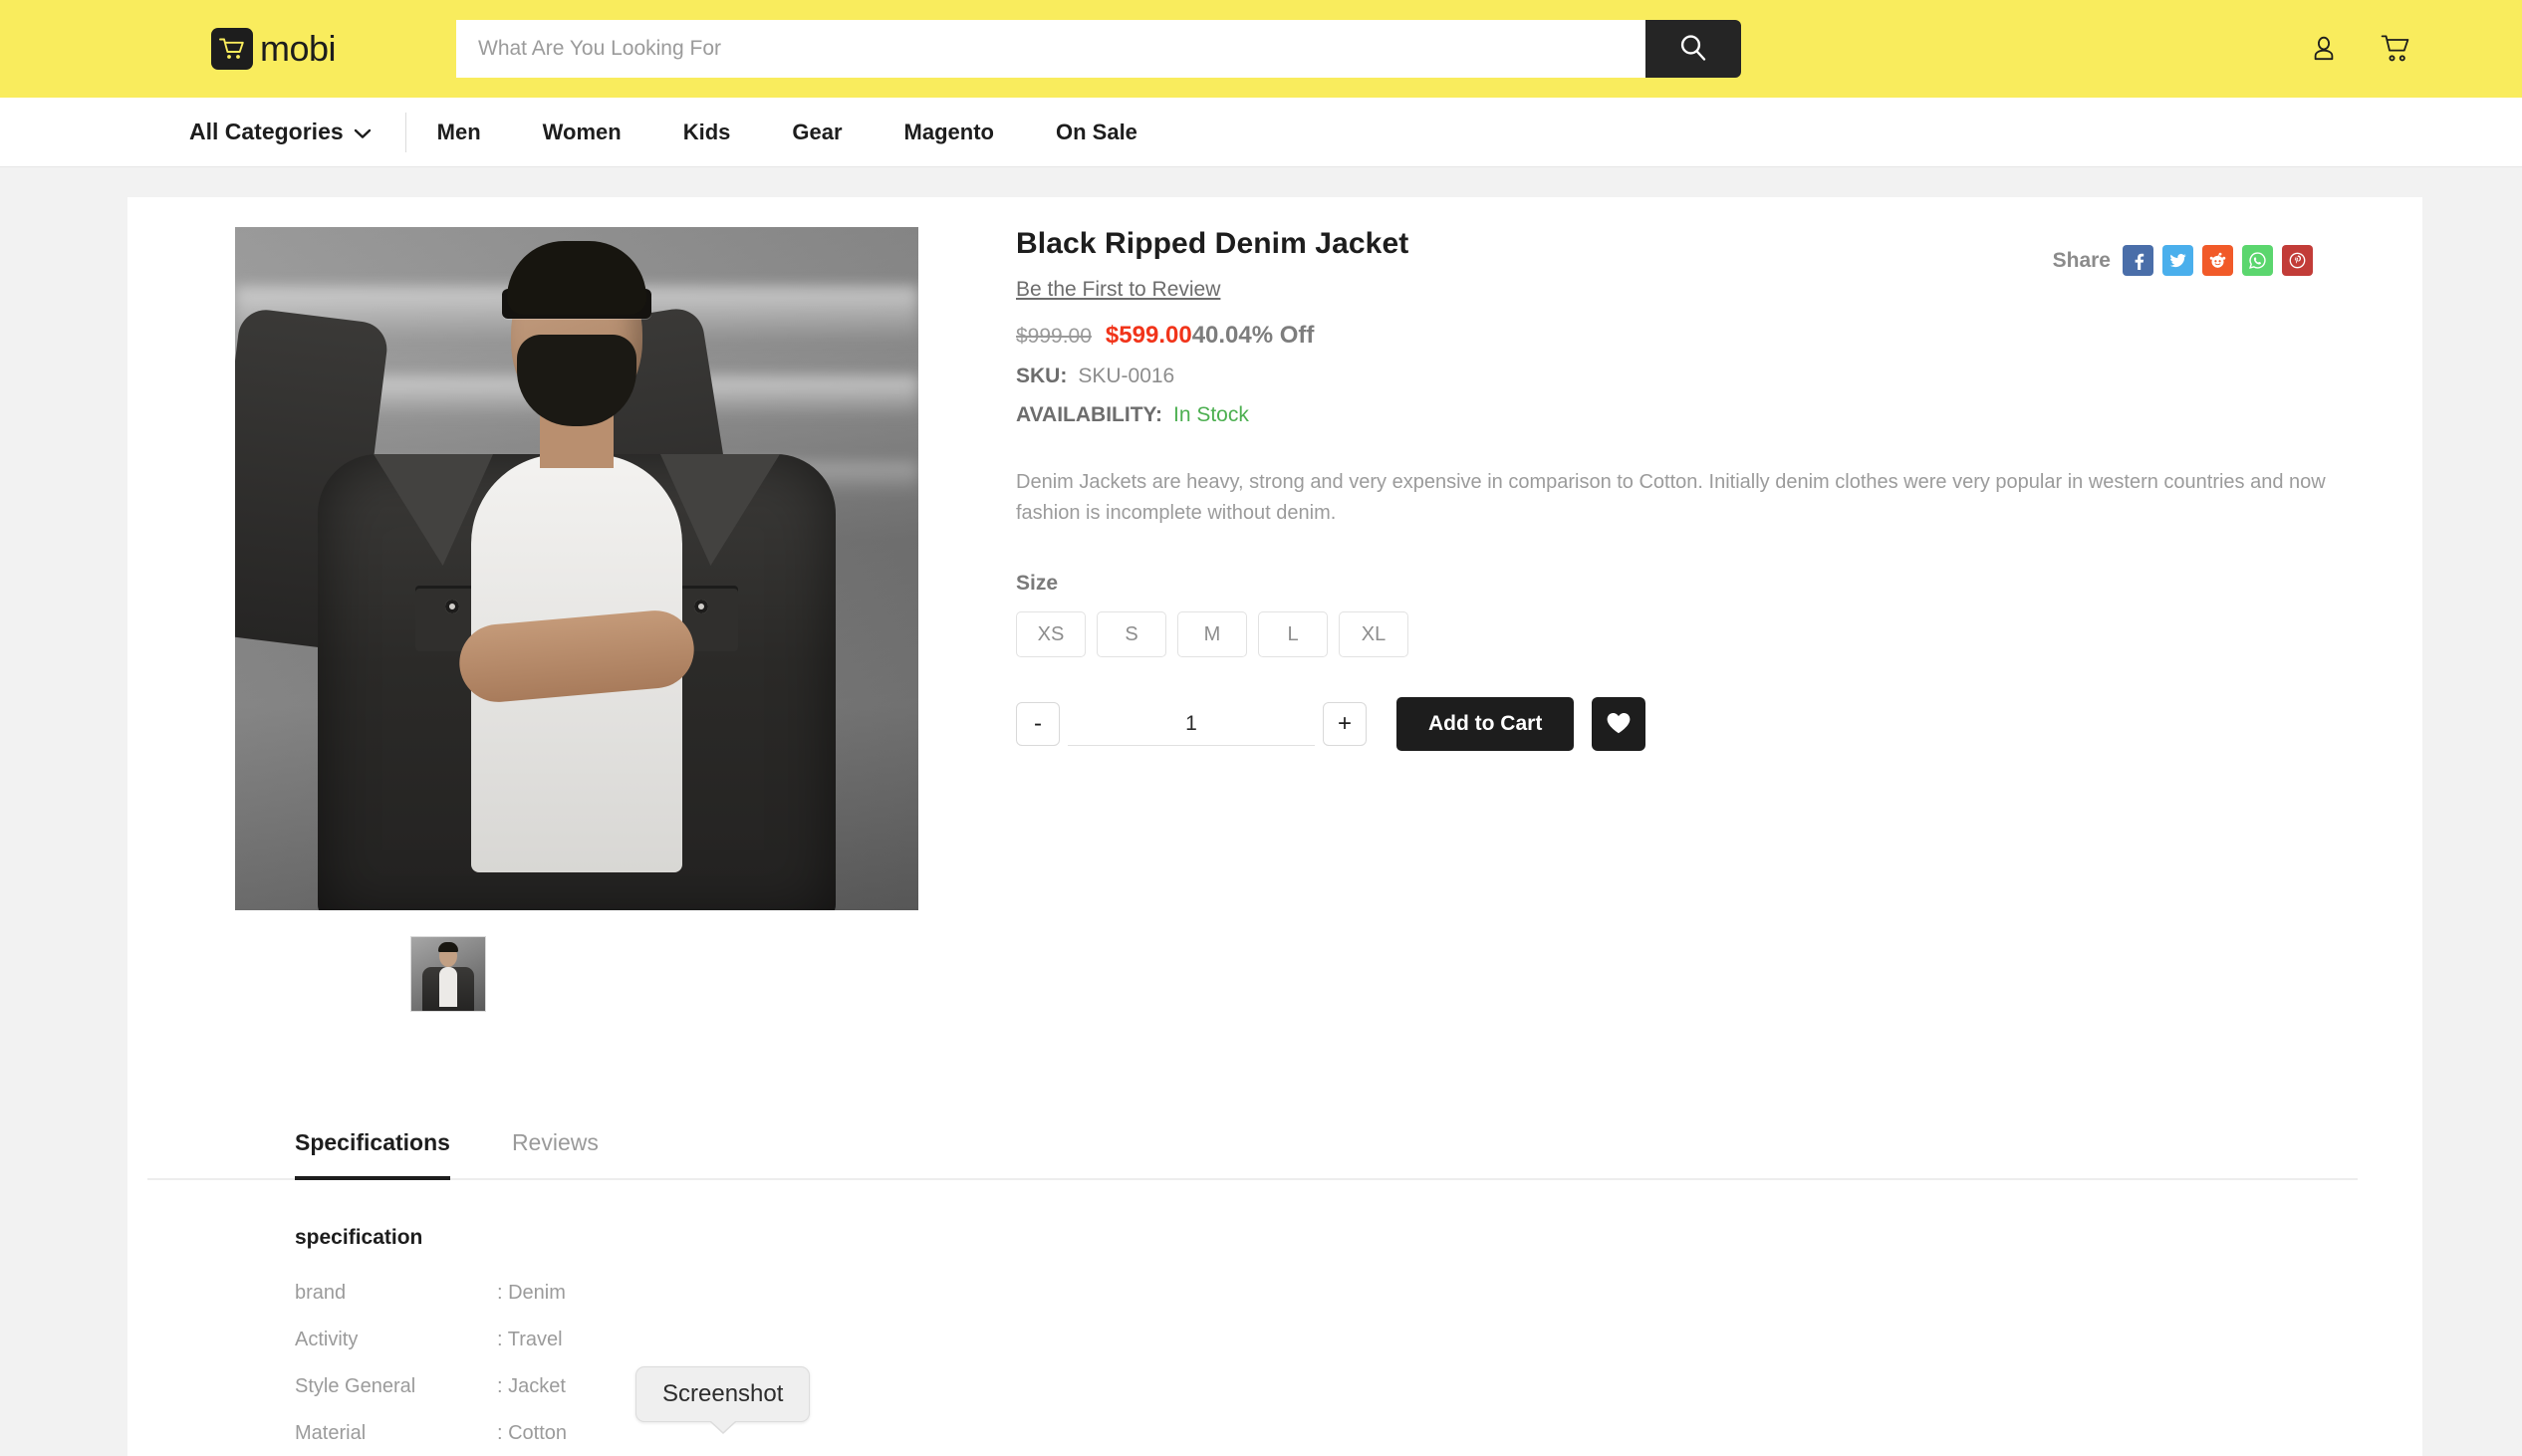 This screenshot has width=2522, height=1456. What do you see at coordinates (1699, 415) in the screenshot?
I see `availability-row: AVAILABILITY: In Stock` at bounding box center [1699, 415].